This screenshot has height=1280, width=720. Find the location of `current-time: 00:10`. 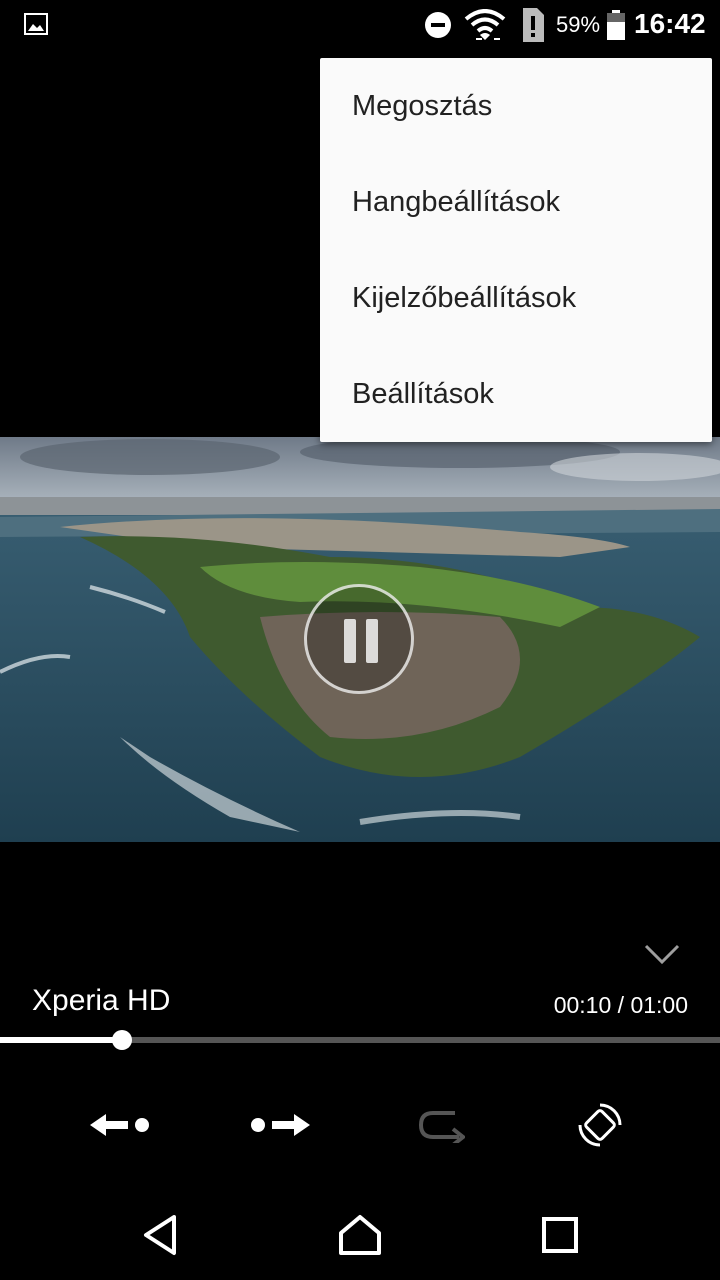

current-time: 00:10 is located at coordinates (582, 1005).